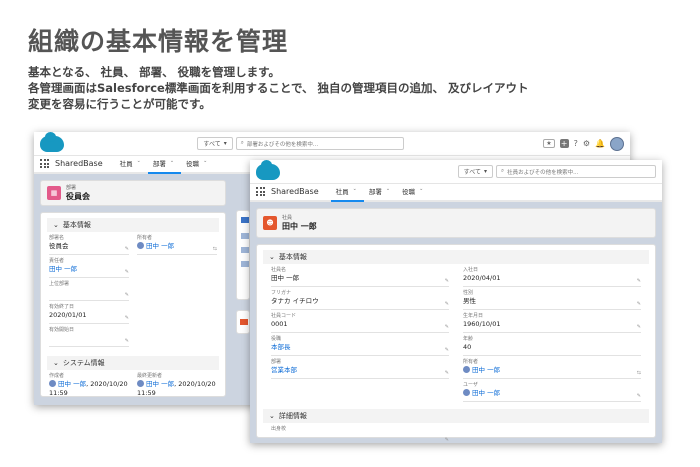  I want to click on field-label: 生年月日, so click(473, 316).